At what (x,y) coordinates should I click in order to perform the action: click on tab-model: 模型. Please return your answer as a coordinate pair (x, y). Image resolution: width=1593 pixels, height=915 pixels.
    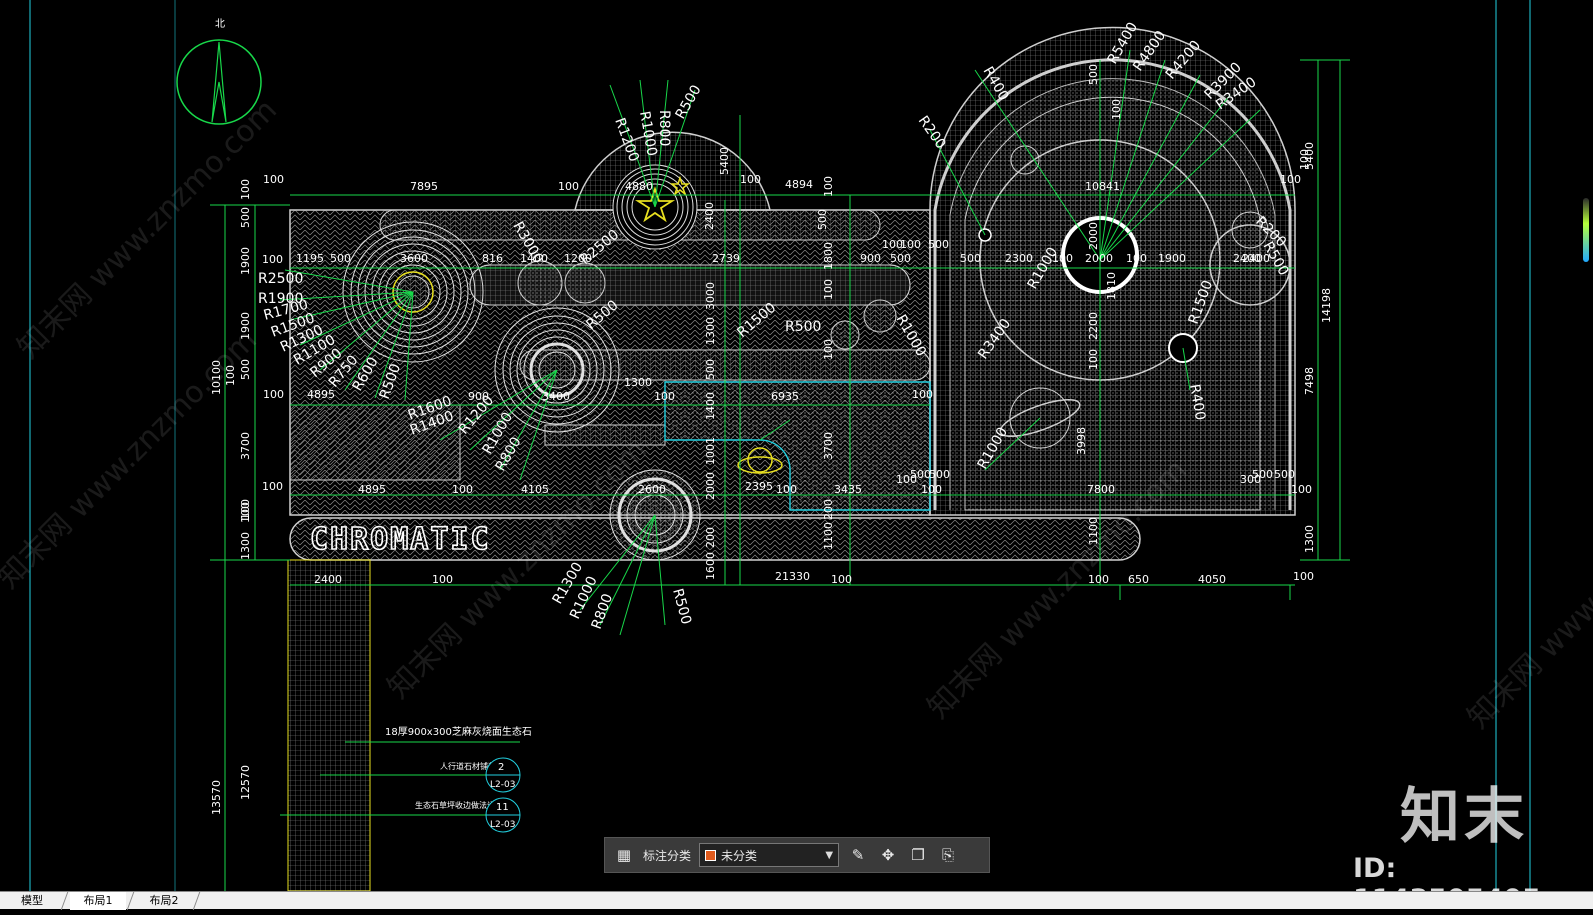
    Looking at the image, I should click on (32, 901).